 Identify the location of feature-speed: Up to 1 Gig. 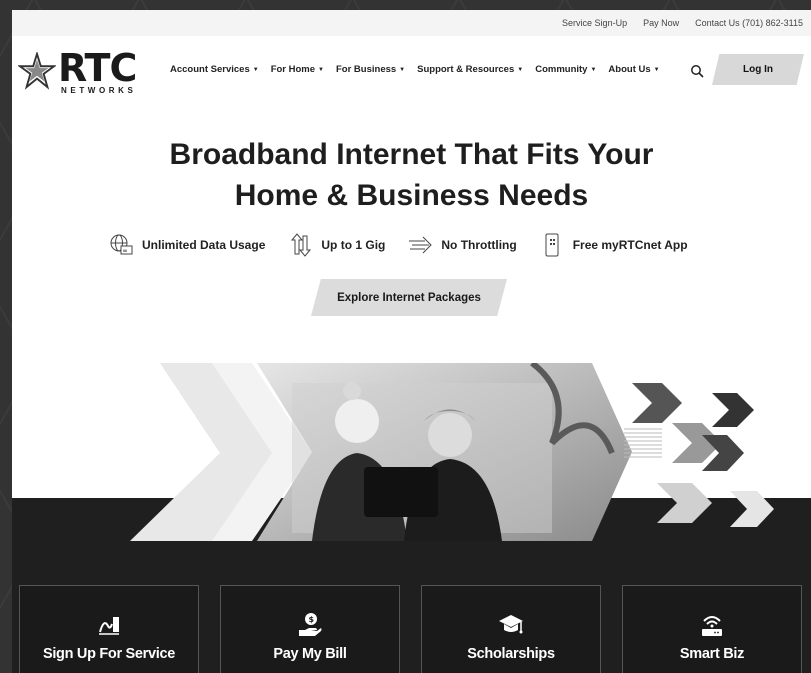
(336, 245).